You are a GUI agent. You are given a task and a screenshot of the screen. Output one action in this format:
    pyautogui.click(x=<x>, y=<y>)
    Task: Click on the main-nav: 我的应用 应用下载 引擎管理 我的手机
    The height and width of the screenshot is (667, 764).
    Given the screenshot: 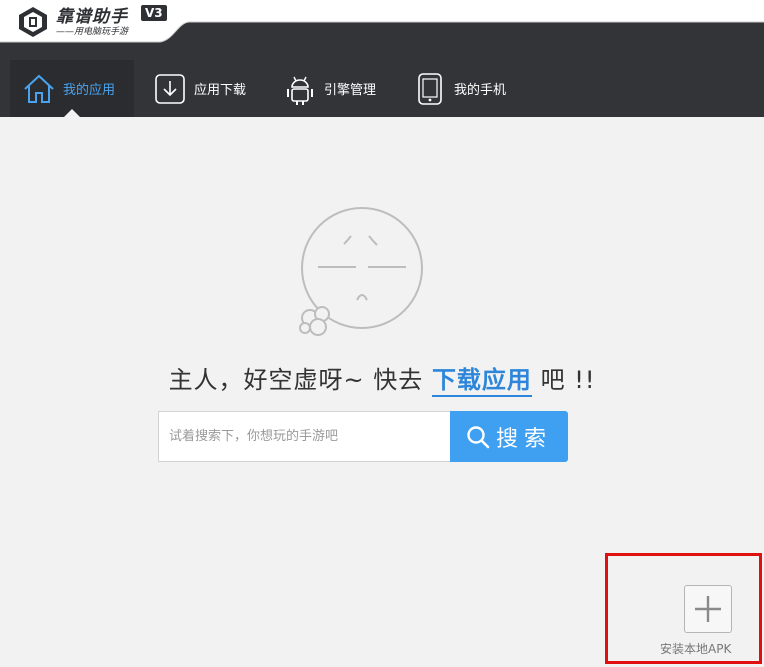 What is the action you would take?
    pyautogui.click(x=382, y=88)
    